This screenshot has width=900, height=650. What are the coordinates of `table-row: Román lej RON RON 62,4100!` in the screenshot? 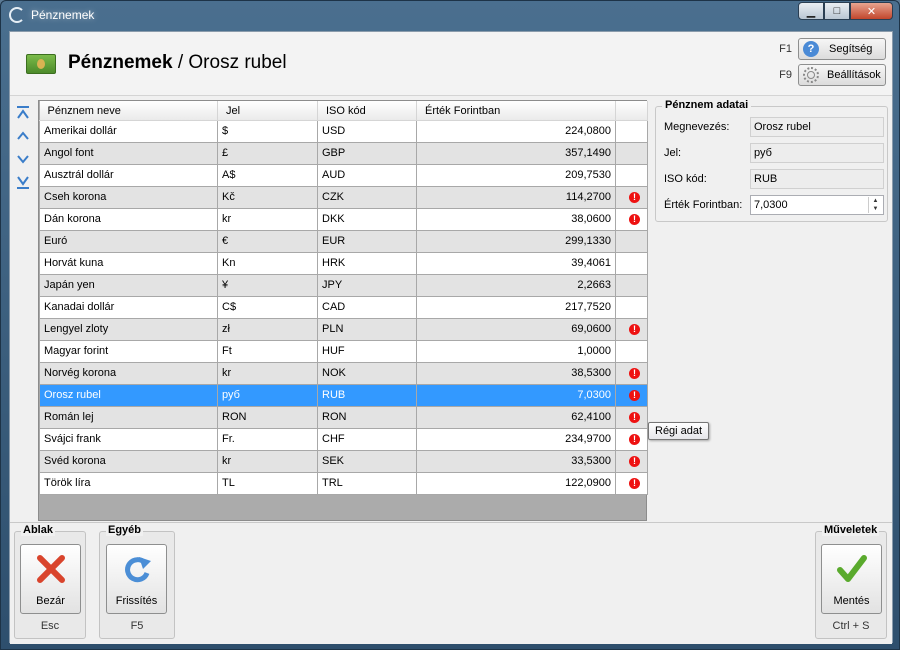 It's located at (343, 417).